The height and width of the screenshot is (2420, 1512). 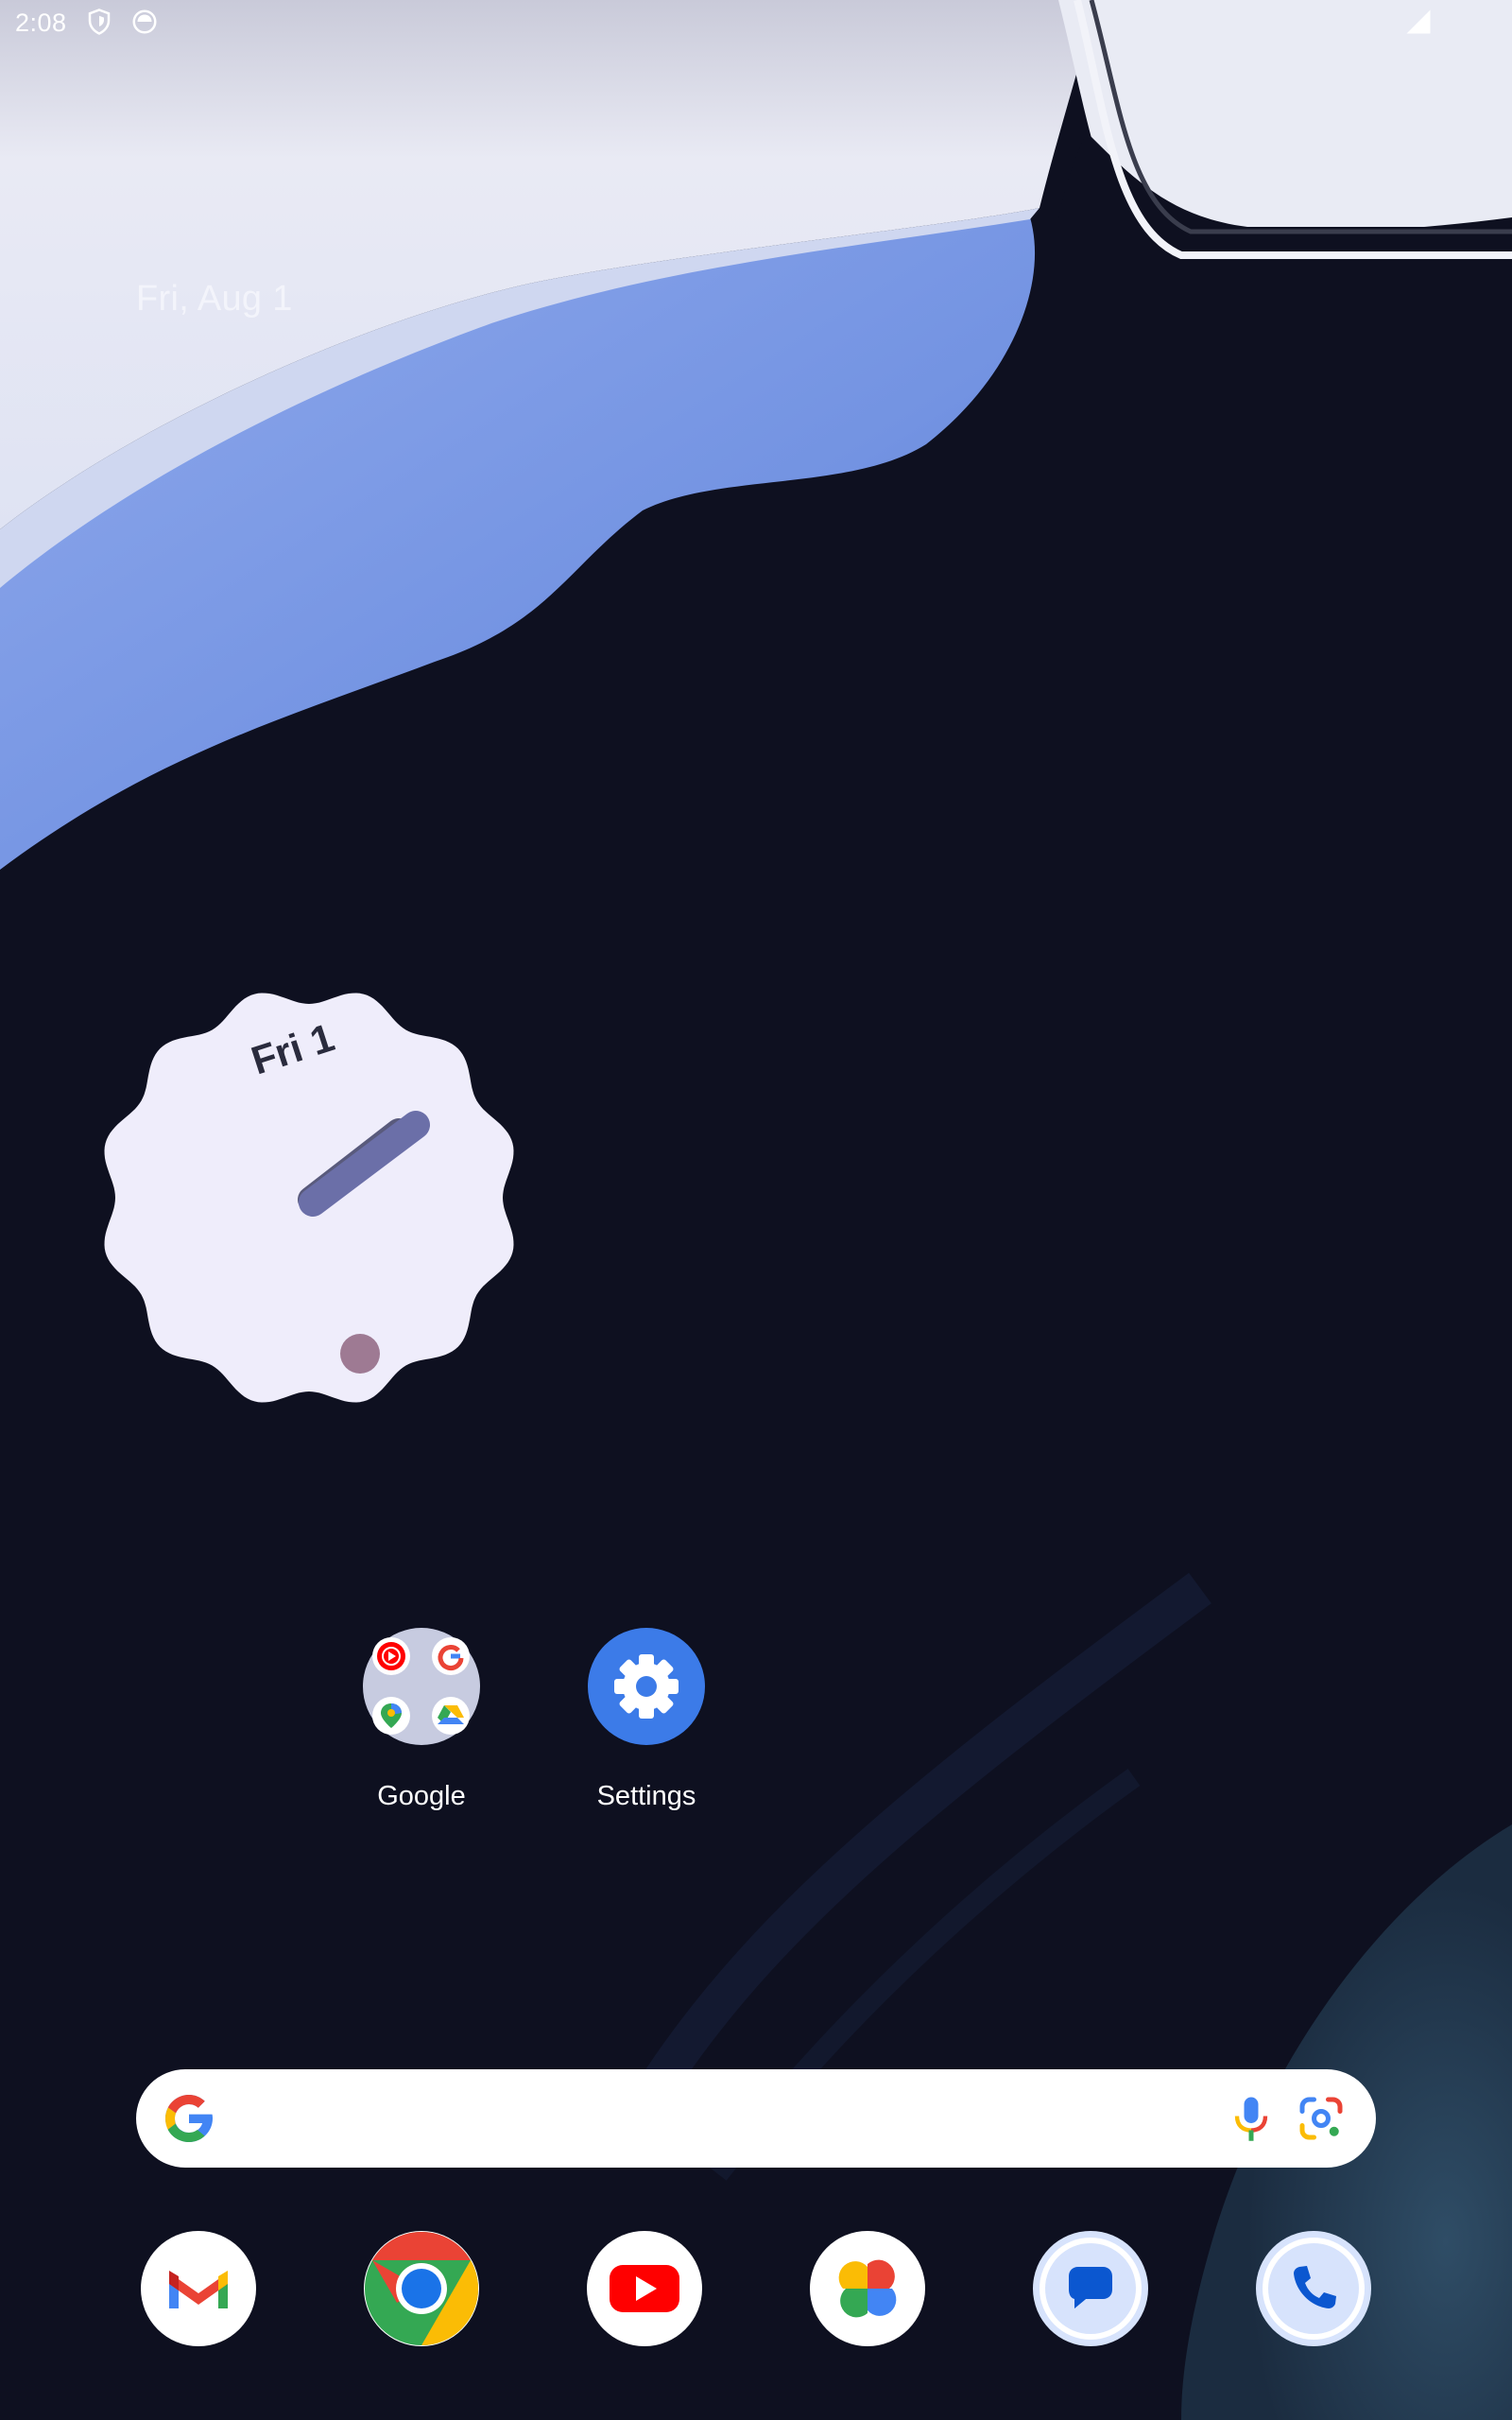 I want to click on settings-gear-icon, so click(x=646, y=1687).